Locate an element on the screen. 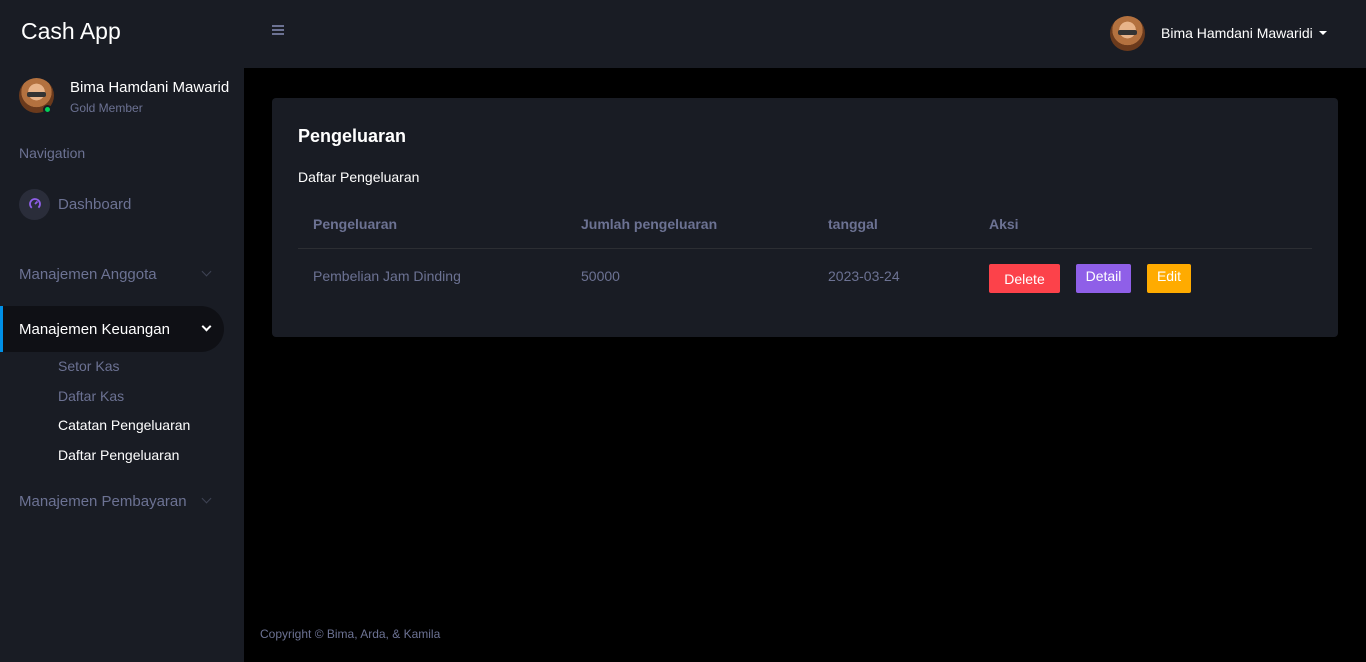  hamburger-menu-icon is located at coordinates (278, 32).